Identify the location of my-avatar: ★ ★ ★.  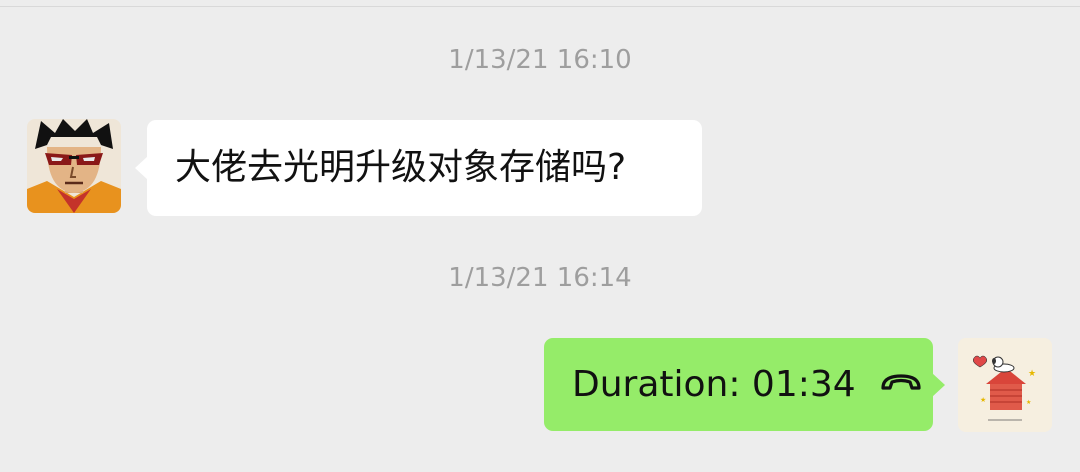
(1005, 385).